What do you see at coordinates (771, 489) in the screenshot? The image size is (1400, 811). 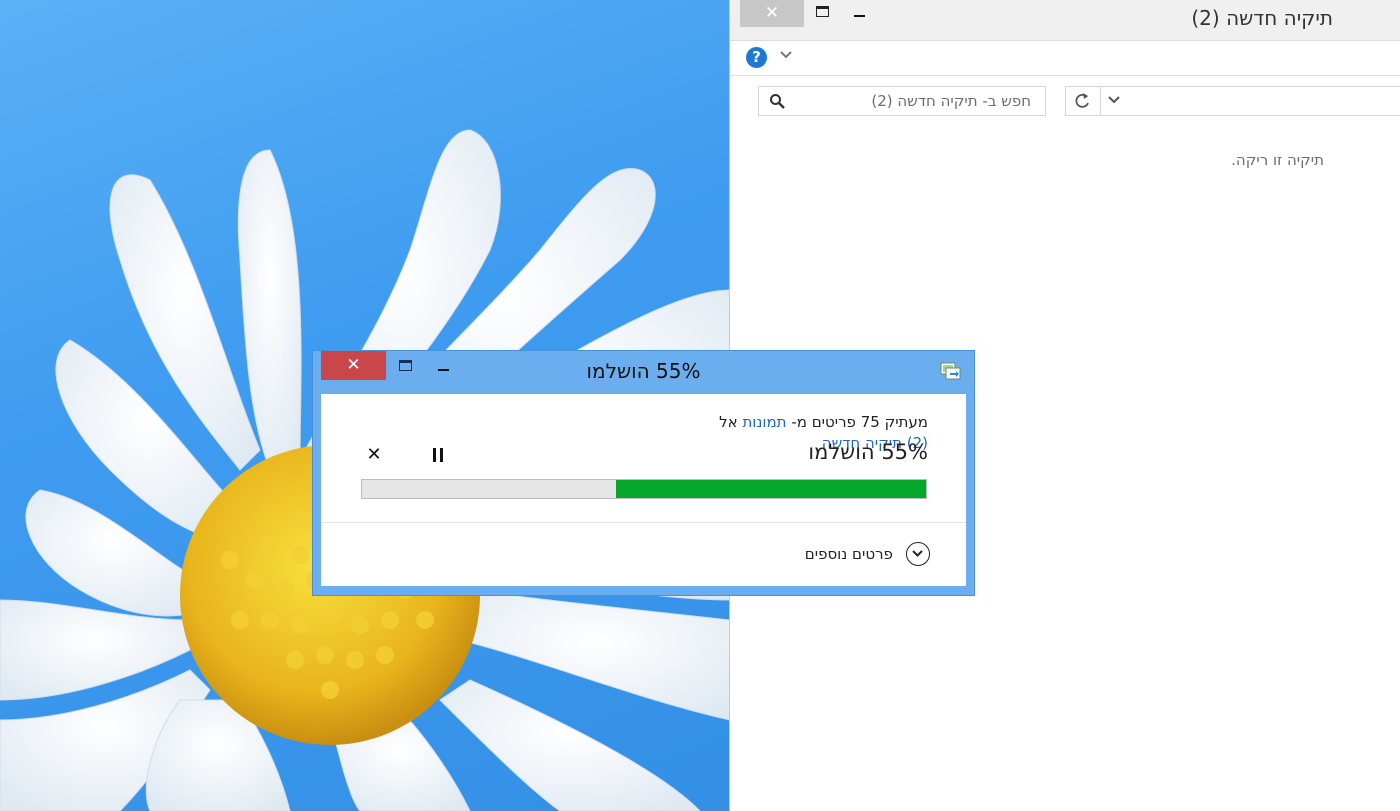 I see `progress-bar-fill` at bounding box center [771, 489].